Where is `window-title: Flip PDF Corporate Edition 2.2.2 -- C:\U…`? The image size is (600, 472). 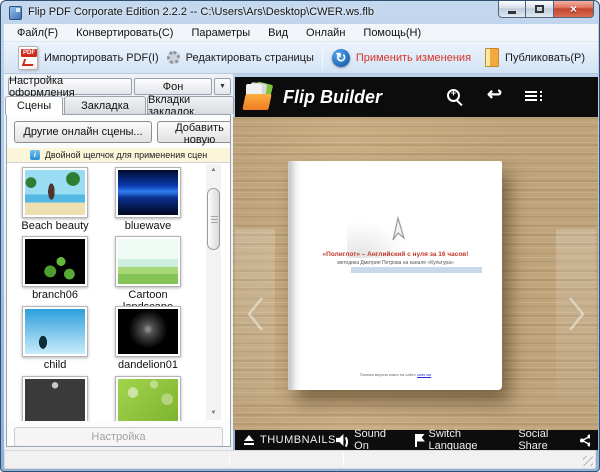 window-title: Flip PDF Corporate Edition 2.2.2 -- C:\U… is located at coordinates (201, 12).